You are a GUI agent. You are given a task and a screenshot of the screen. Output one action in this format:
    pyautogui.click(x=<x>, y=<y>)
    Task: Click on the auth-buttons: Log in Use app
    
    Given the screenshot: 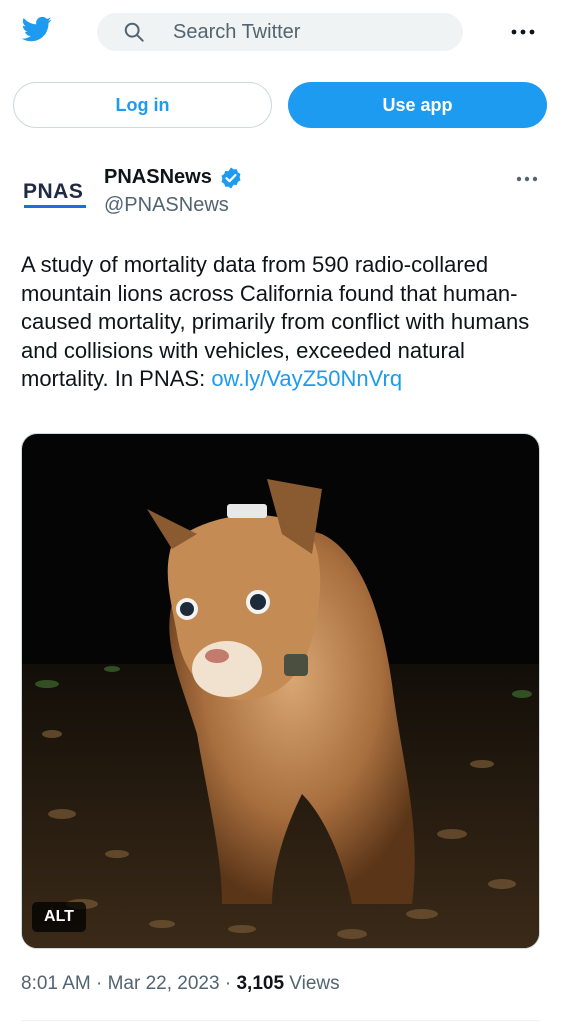 What is the action you would take?
    pyautogui.click(x=280, y=105)
    